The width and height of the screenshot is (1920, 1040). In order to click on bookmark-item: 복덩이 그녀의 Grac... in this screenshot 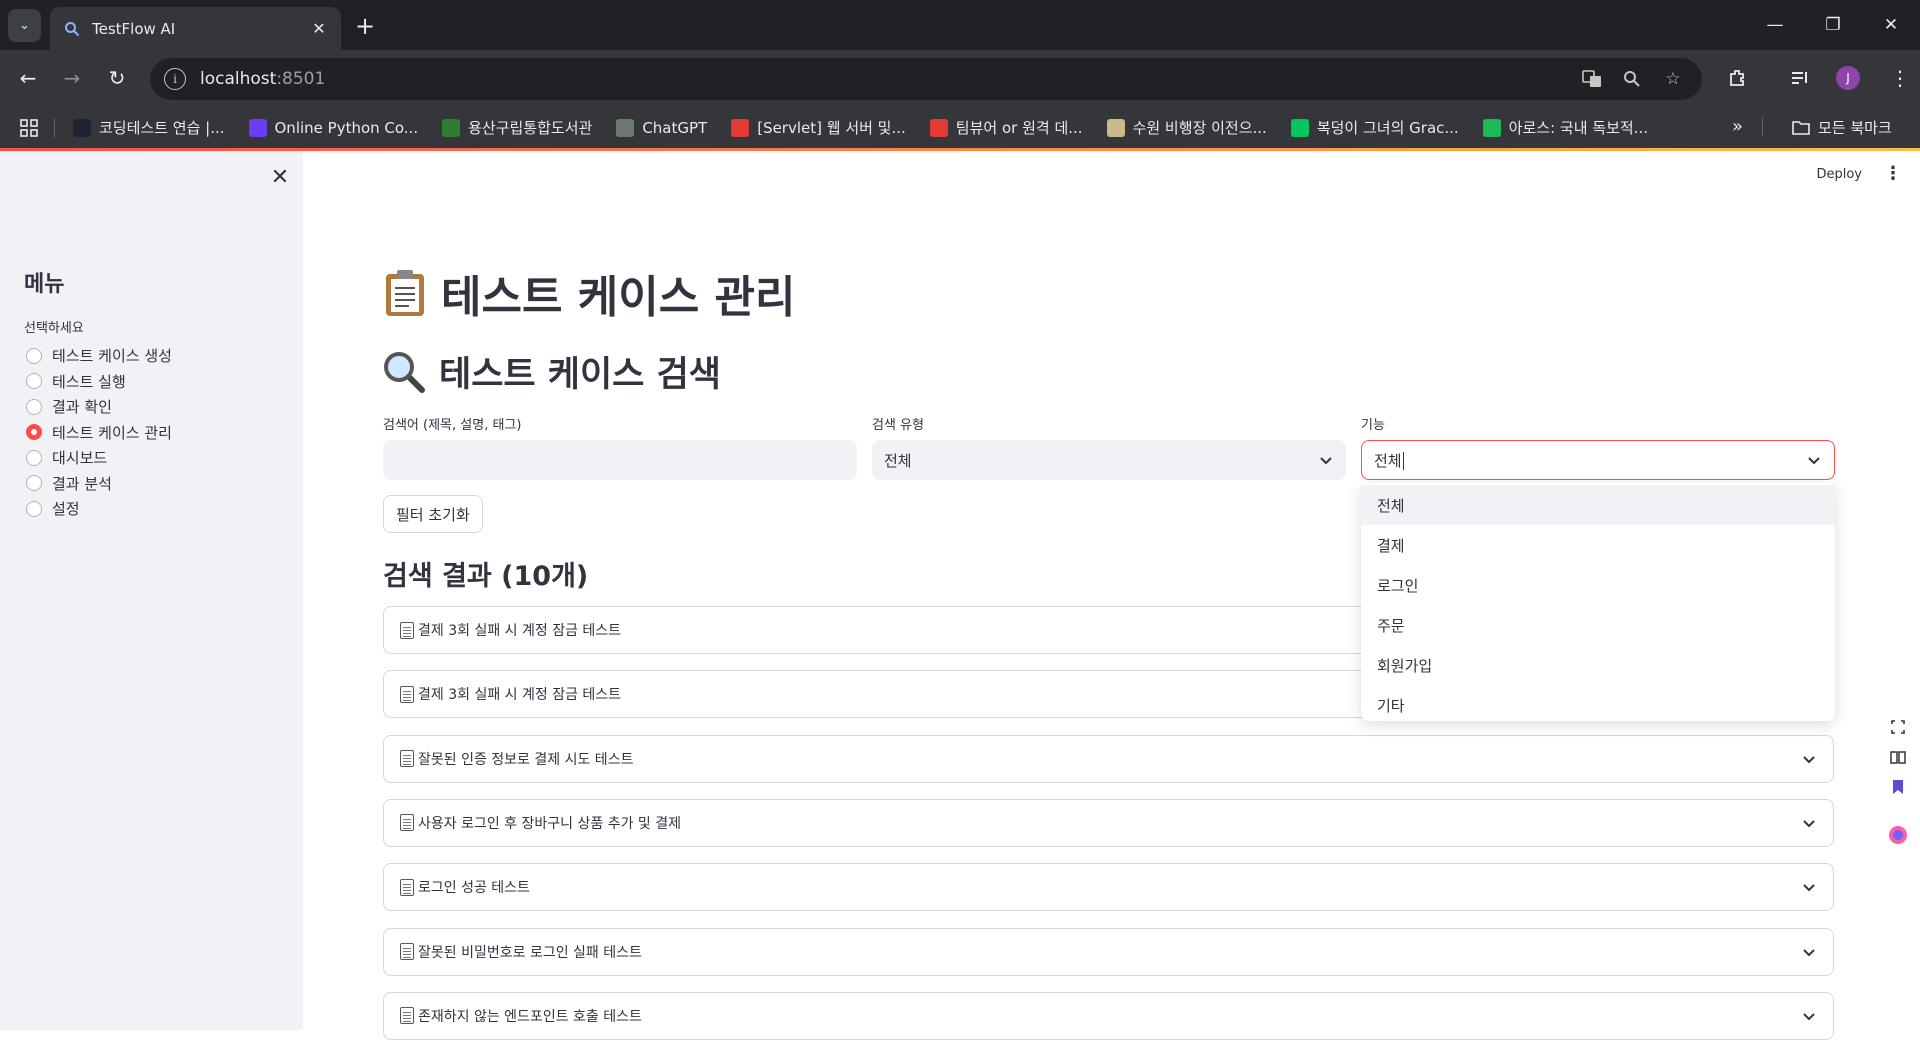, I will do `click(1374, 127)`.